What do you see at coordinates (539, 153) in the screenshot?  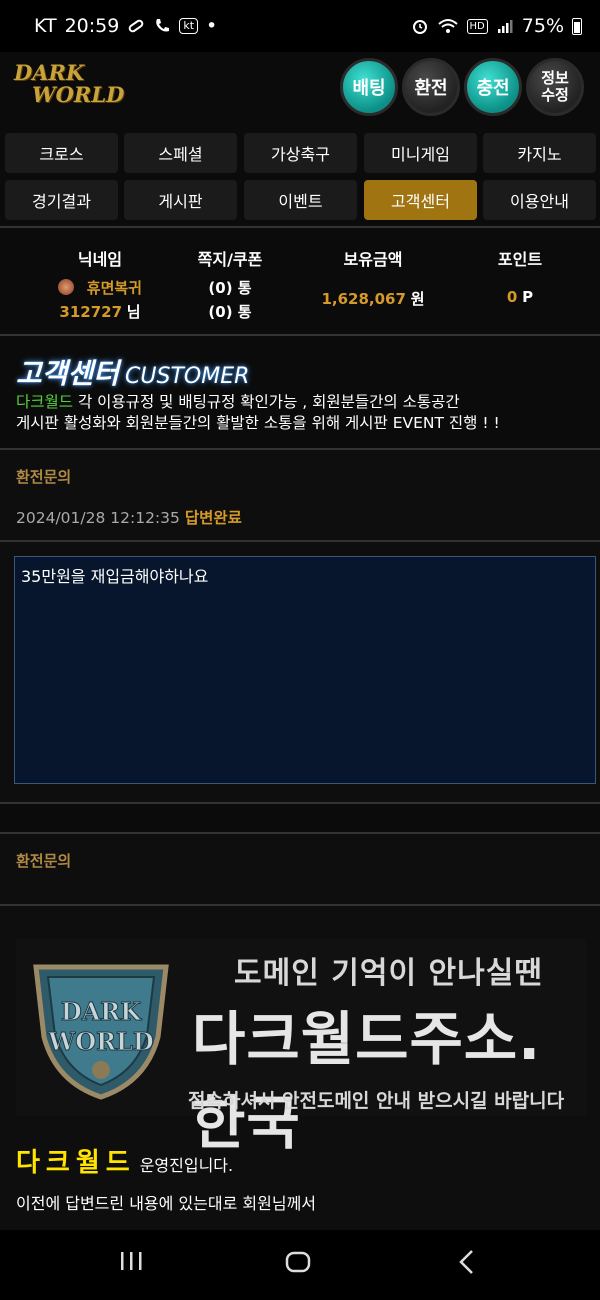 I see `nav-casino: 카지노` at bounding box center [539, 153].